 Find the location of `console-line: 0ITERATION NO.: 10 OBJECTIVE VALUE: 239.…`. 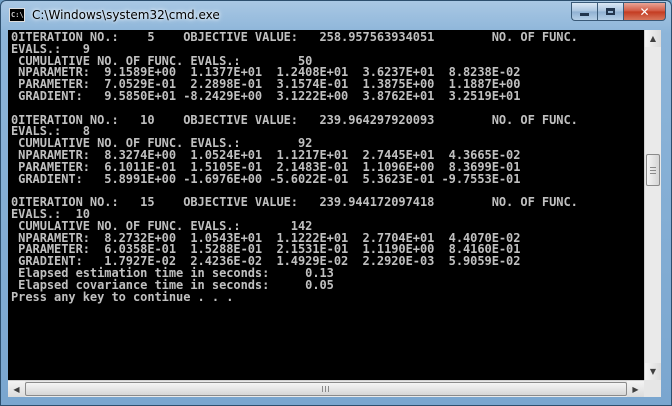

console-line: 0ITERATION NO.: 10 OBJECTIVE VALUE: 239.… is located at coordinates (294, 119).